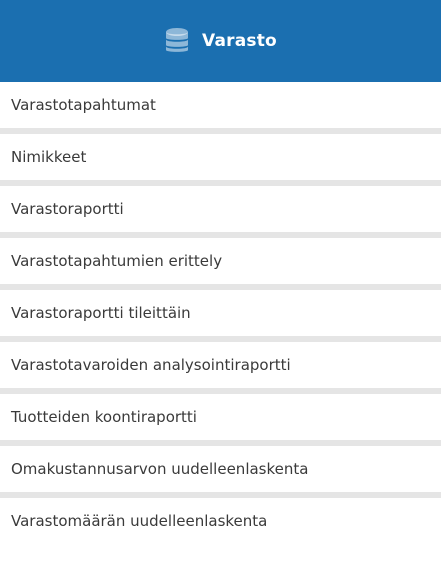  Describe the element at coordinates (177, 41) in the screenshot. I see `database-icon` at that location.